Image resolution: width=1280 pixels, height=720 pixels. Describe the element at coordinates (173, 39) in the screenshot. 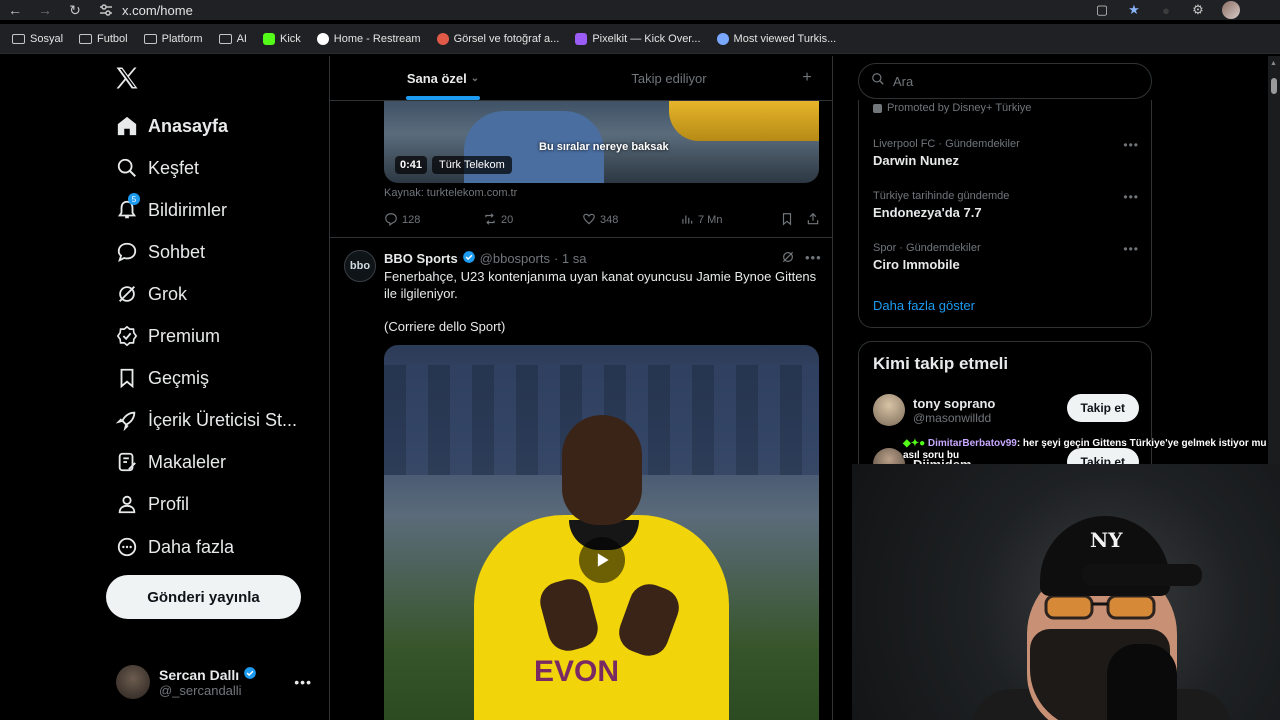

I see `bookmark-platform: Platform` at that location.